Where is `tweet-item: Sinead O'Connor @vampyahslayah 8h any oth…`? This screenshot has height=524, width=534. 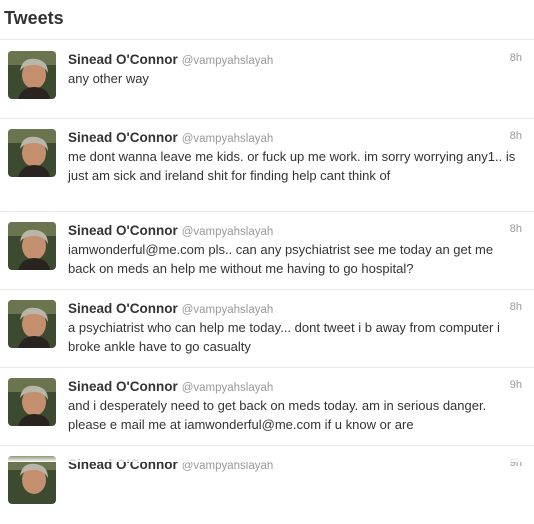 tweet-item: Sinead O'Connor @vampyahslayah 8h any oth… is located at coordinates (267, 80).